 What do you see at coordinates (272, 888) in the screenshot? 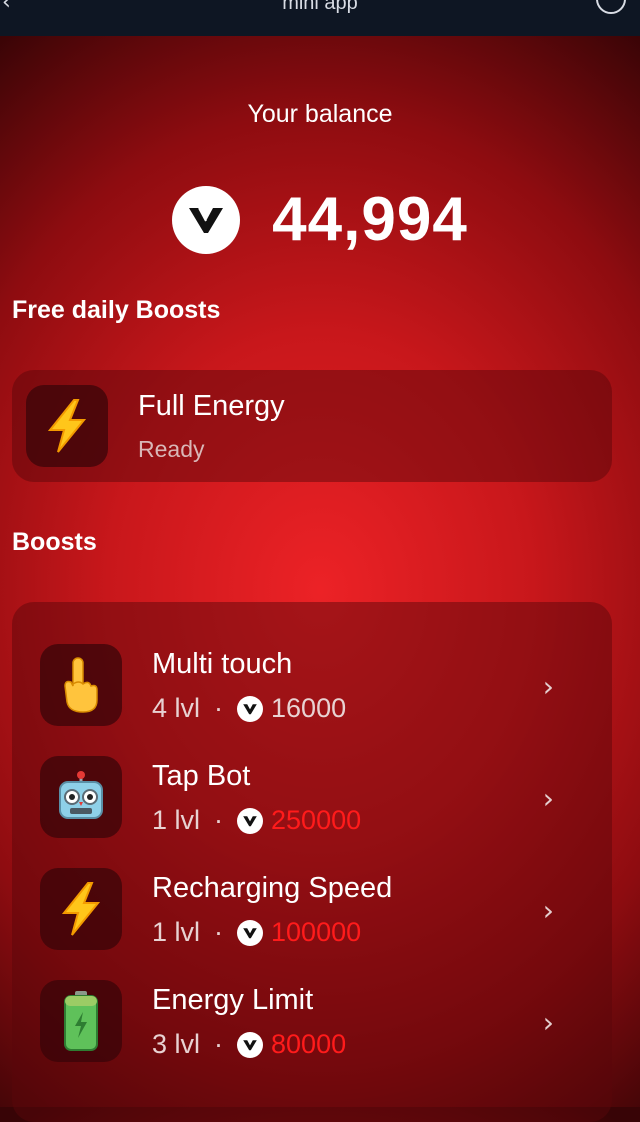
I see `boost-title: Recharging Speed` at bounding box center [272, 888].